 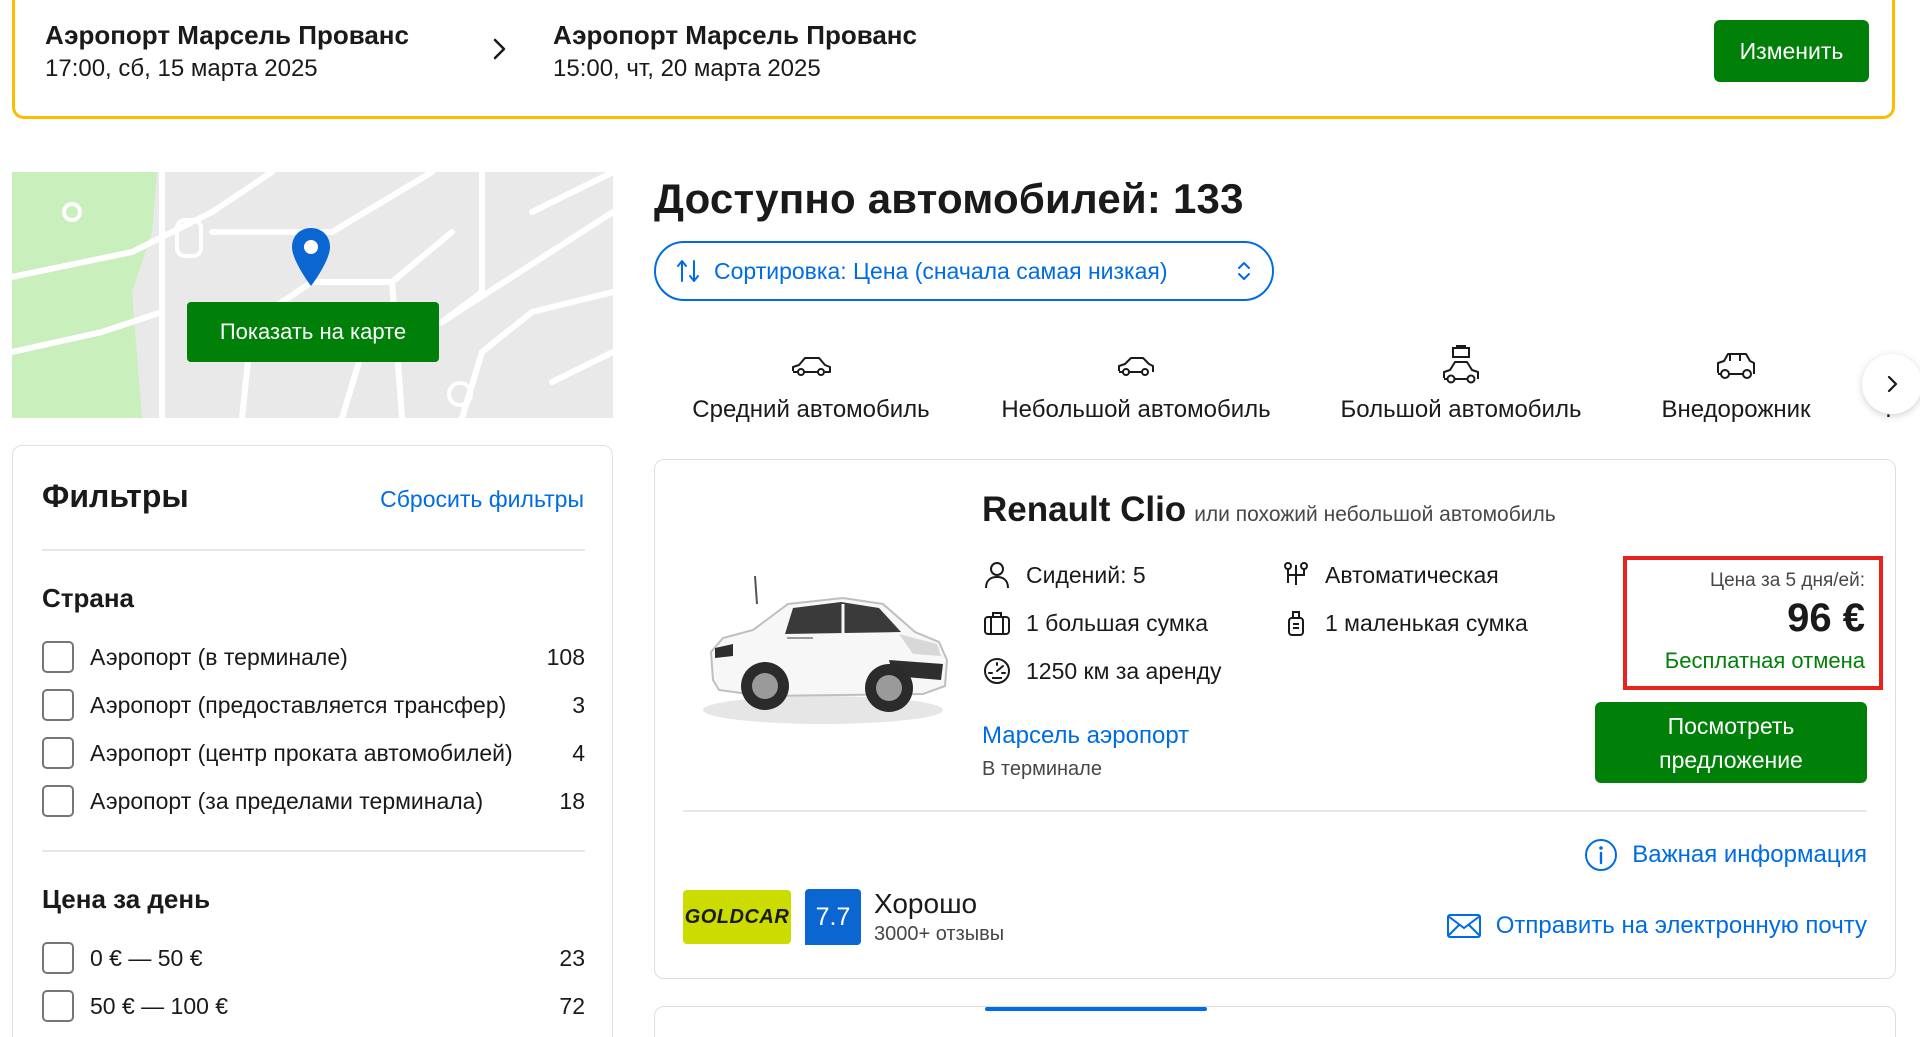 What do you see at coordinates (572, 1005) in the screenshot?
I see `filter-option-count: 72` at bounding box center [572, 1005].